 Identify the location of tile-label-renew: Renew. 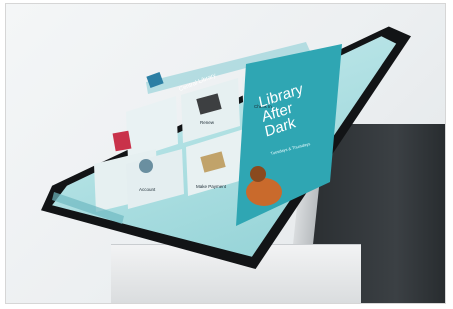
(207, 122).